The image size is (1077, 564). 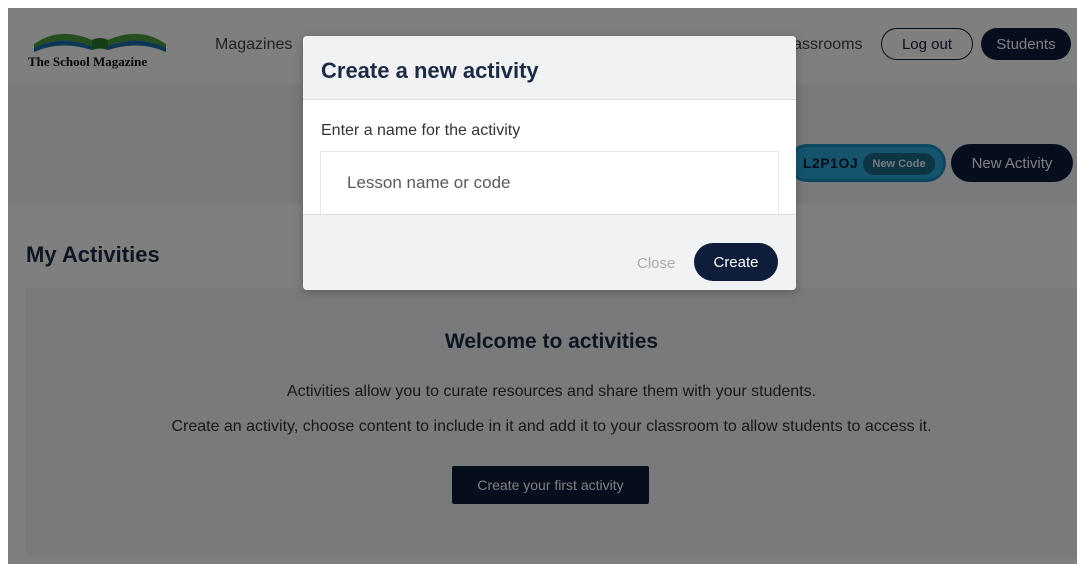 What do you see at coordinates (736, 262) in the screenshot?
I see `create-button: Create` at bounding box center [736, 262].